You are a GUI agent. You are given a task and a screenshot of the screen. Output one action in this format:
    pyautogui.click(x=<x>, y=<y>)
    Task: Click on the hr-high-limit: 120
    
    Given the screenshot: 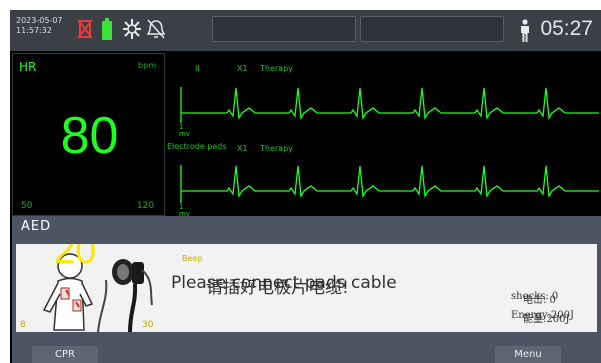 What is the action you would take?
    pyautogui.click(x=145, y=206)
    